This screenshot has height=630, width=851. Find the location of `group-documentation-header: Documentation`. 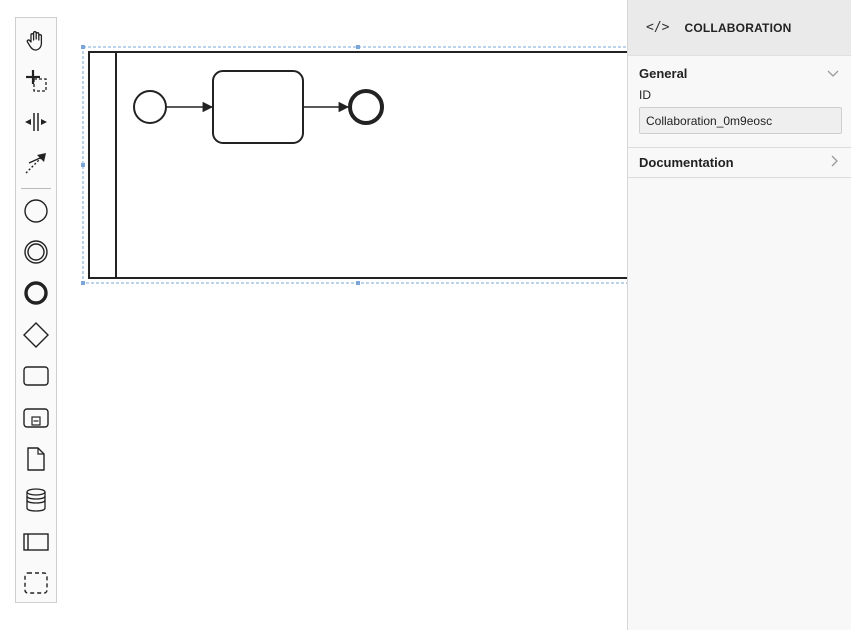

group-documentation-header: Documentation is located at coordinates (739, 162).